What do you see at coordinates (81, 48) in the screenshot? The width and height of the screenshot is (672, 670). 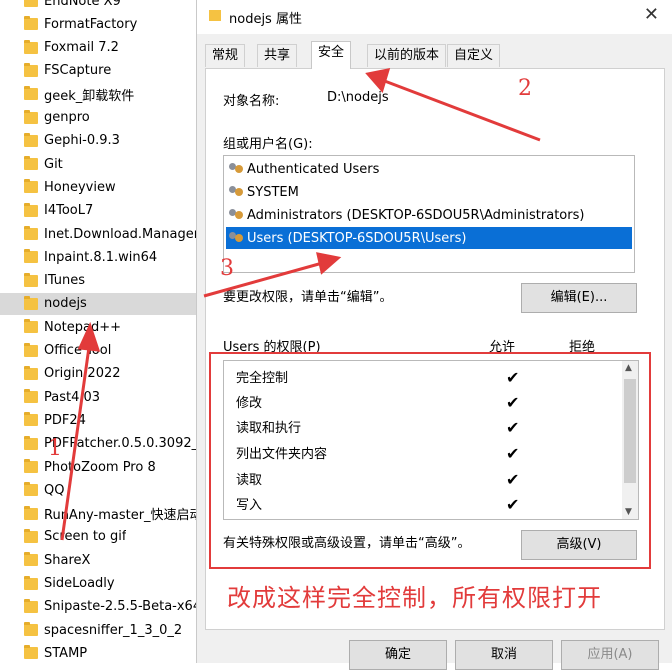 I see `folder-label: Foxmail 7.2` at bounding box center [81, 48].